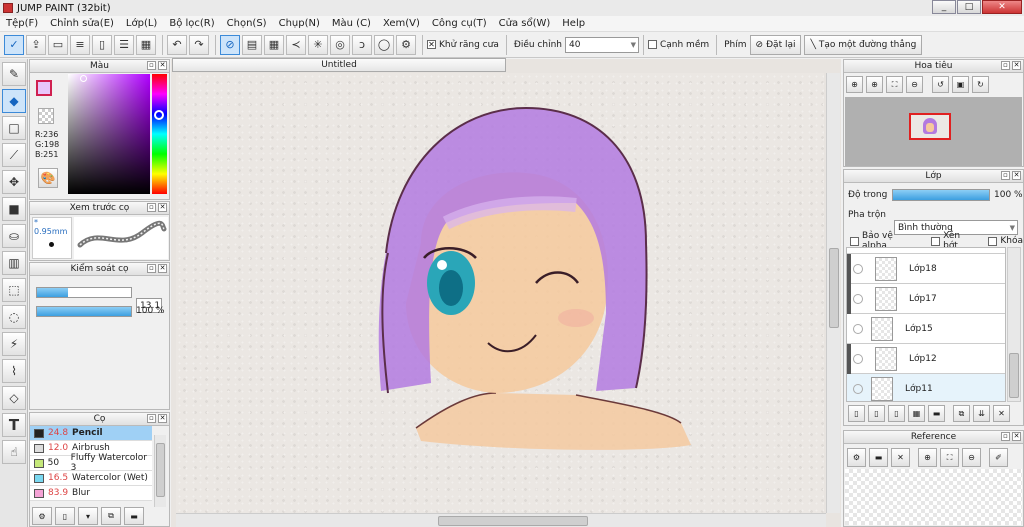 This screenshot has height=527, width=1024. I want to click on eyedropper-icon: ✐, so click(998, 457).